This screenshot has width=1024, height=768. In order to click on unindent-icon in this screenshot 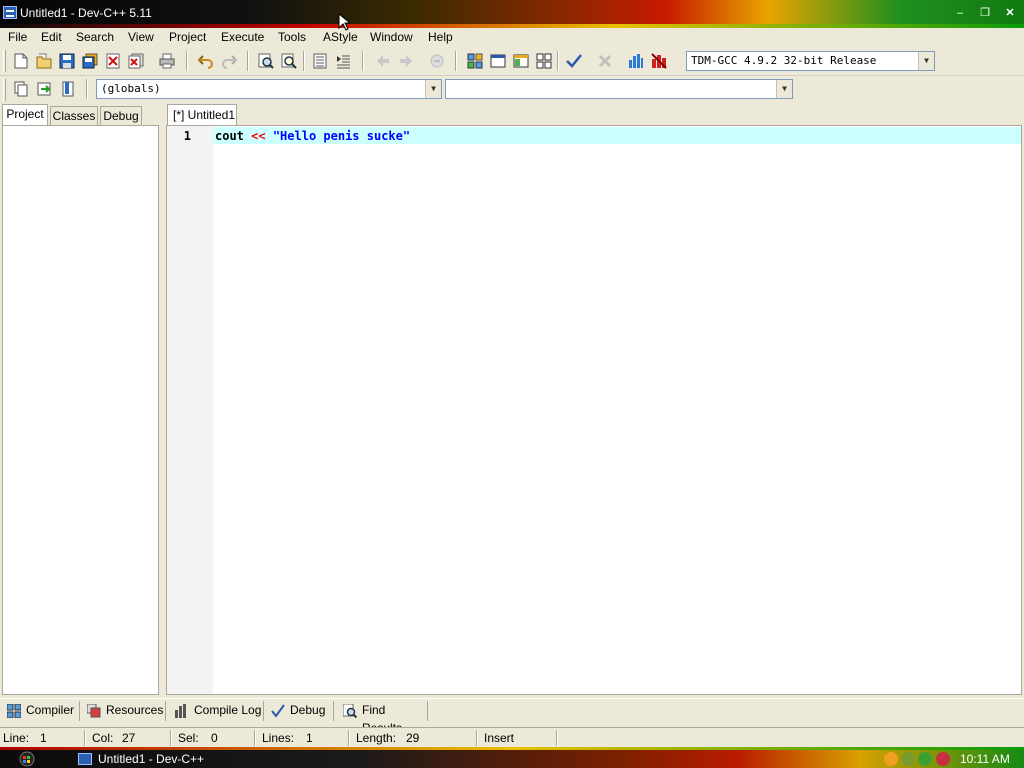, I will do `click(343, 61)`.